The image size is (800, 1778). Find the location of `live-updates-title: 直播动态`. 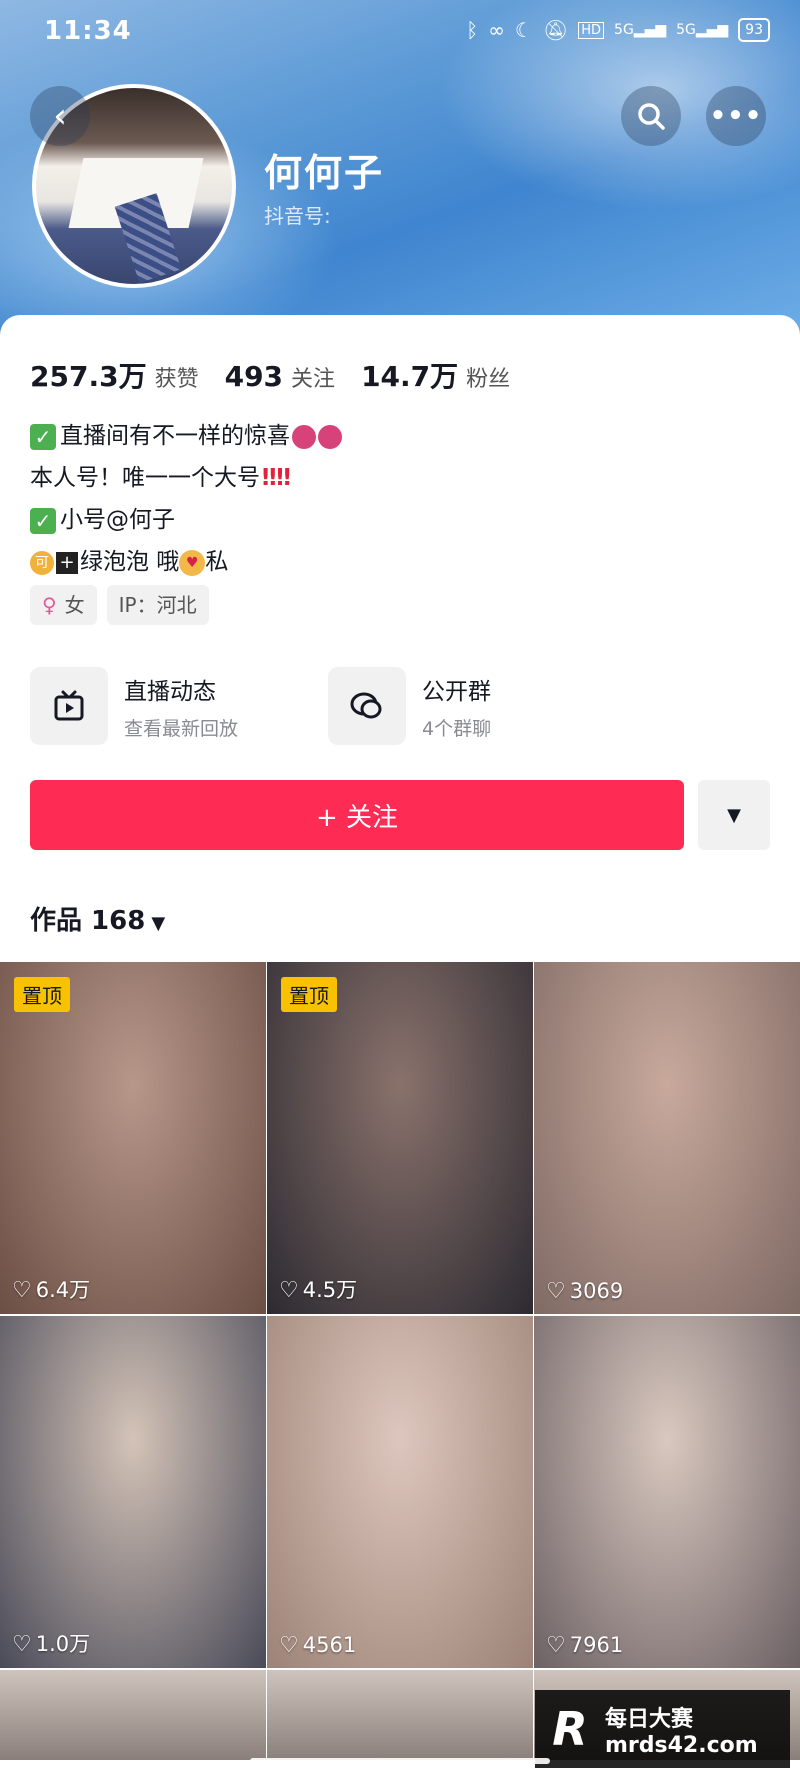

live-updates-title: 直播动态 is located at coordinates (170, 691).